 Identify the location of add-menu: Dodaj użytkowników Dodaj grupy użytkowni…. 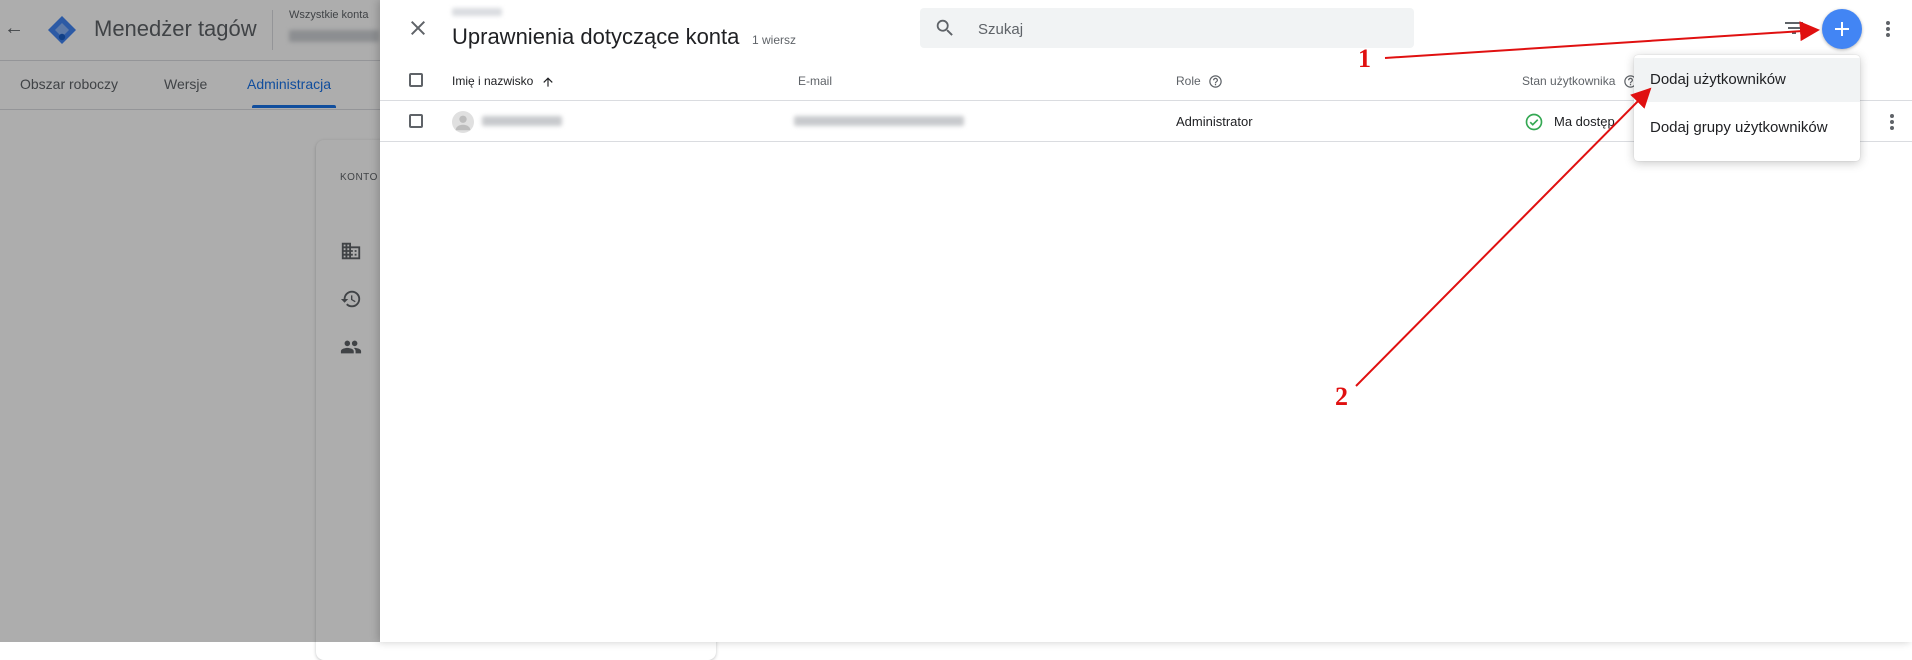
(1747, 108).